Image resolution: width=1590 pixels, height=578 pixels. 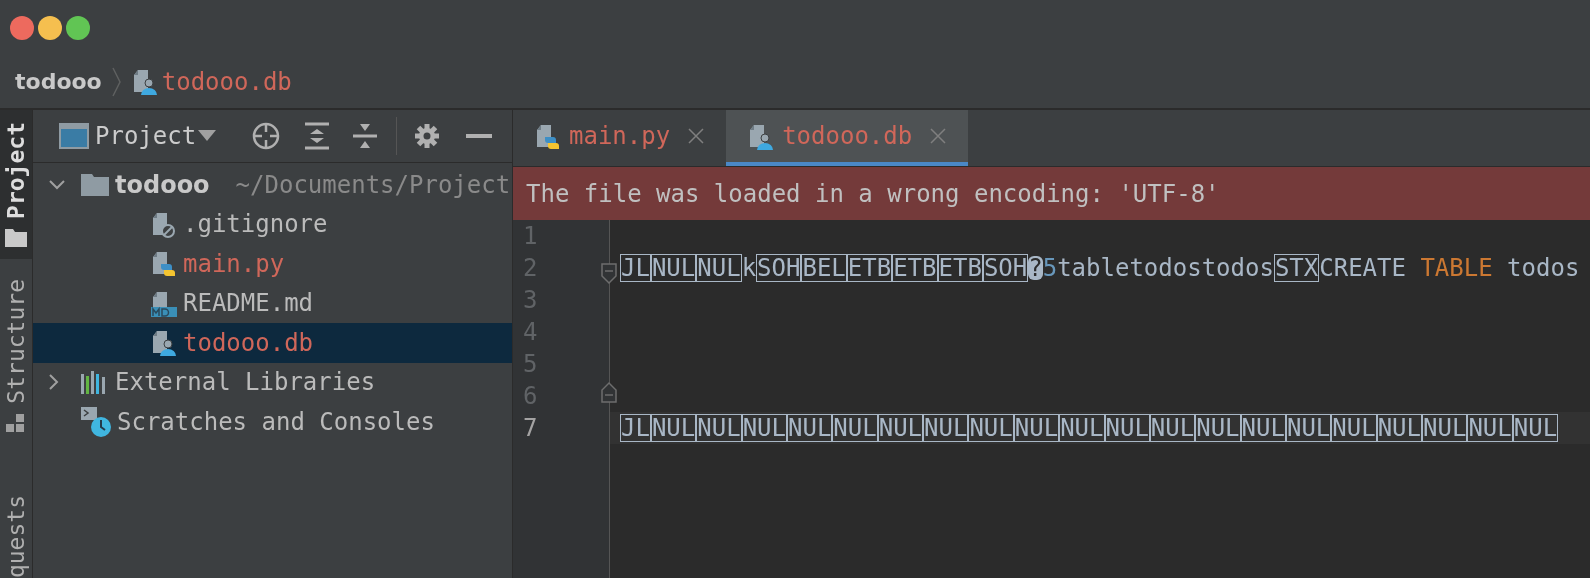 I want to click on tree-item: main.py, so click(x=272, y=264).